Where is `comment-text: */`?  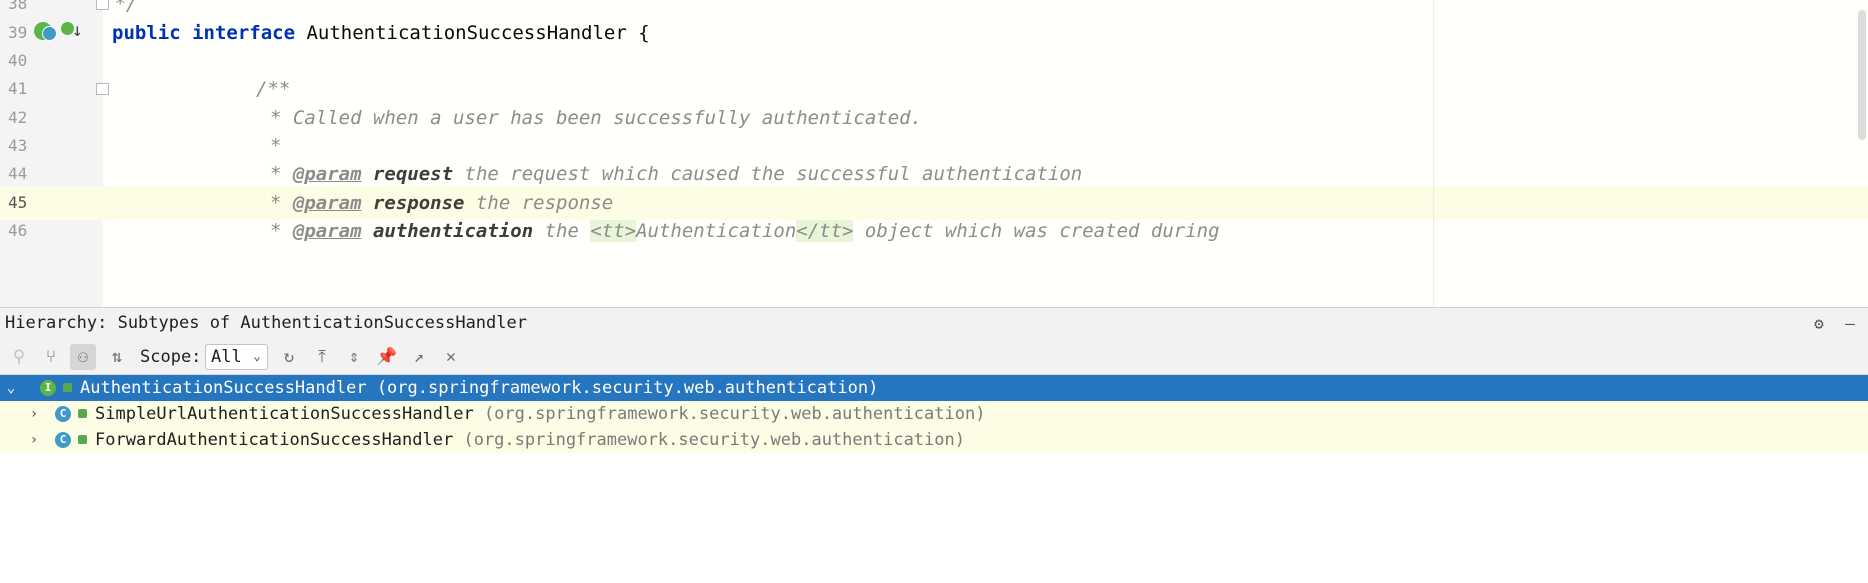 comment-text: */ is located at coordinates (120, 7).